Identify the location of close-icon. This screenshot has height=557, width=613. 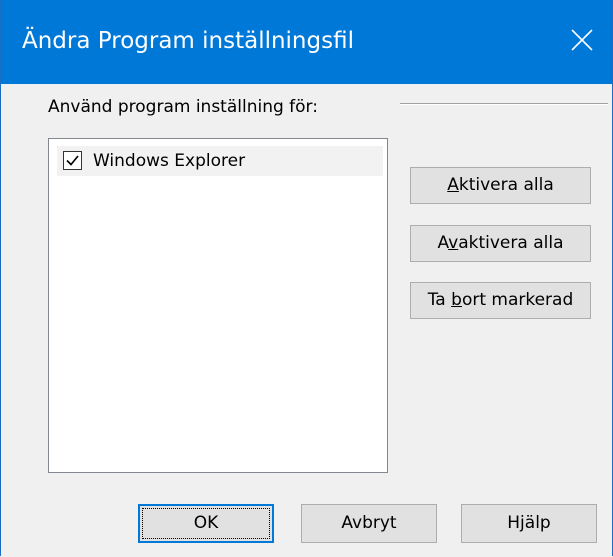
(582, 40).